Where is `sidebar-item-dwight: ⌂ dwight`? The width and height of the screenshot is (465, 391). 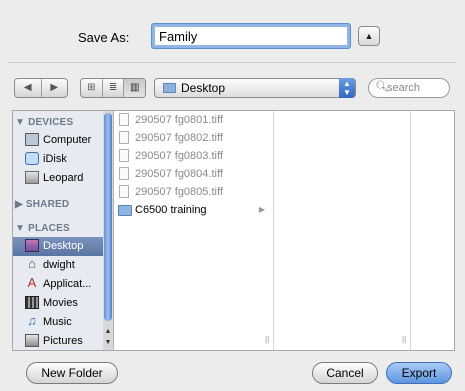 sidebar-item-dwight: ⌂ dwight is located at coordinates (58, 265).